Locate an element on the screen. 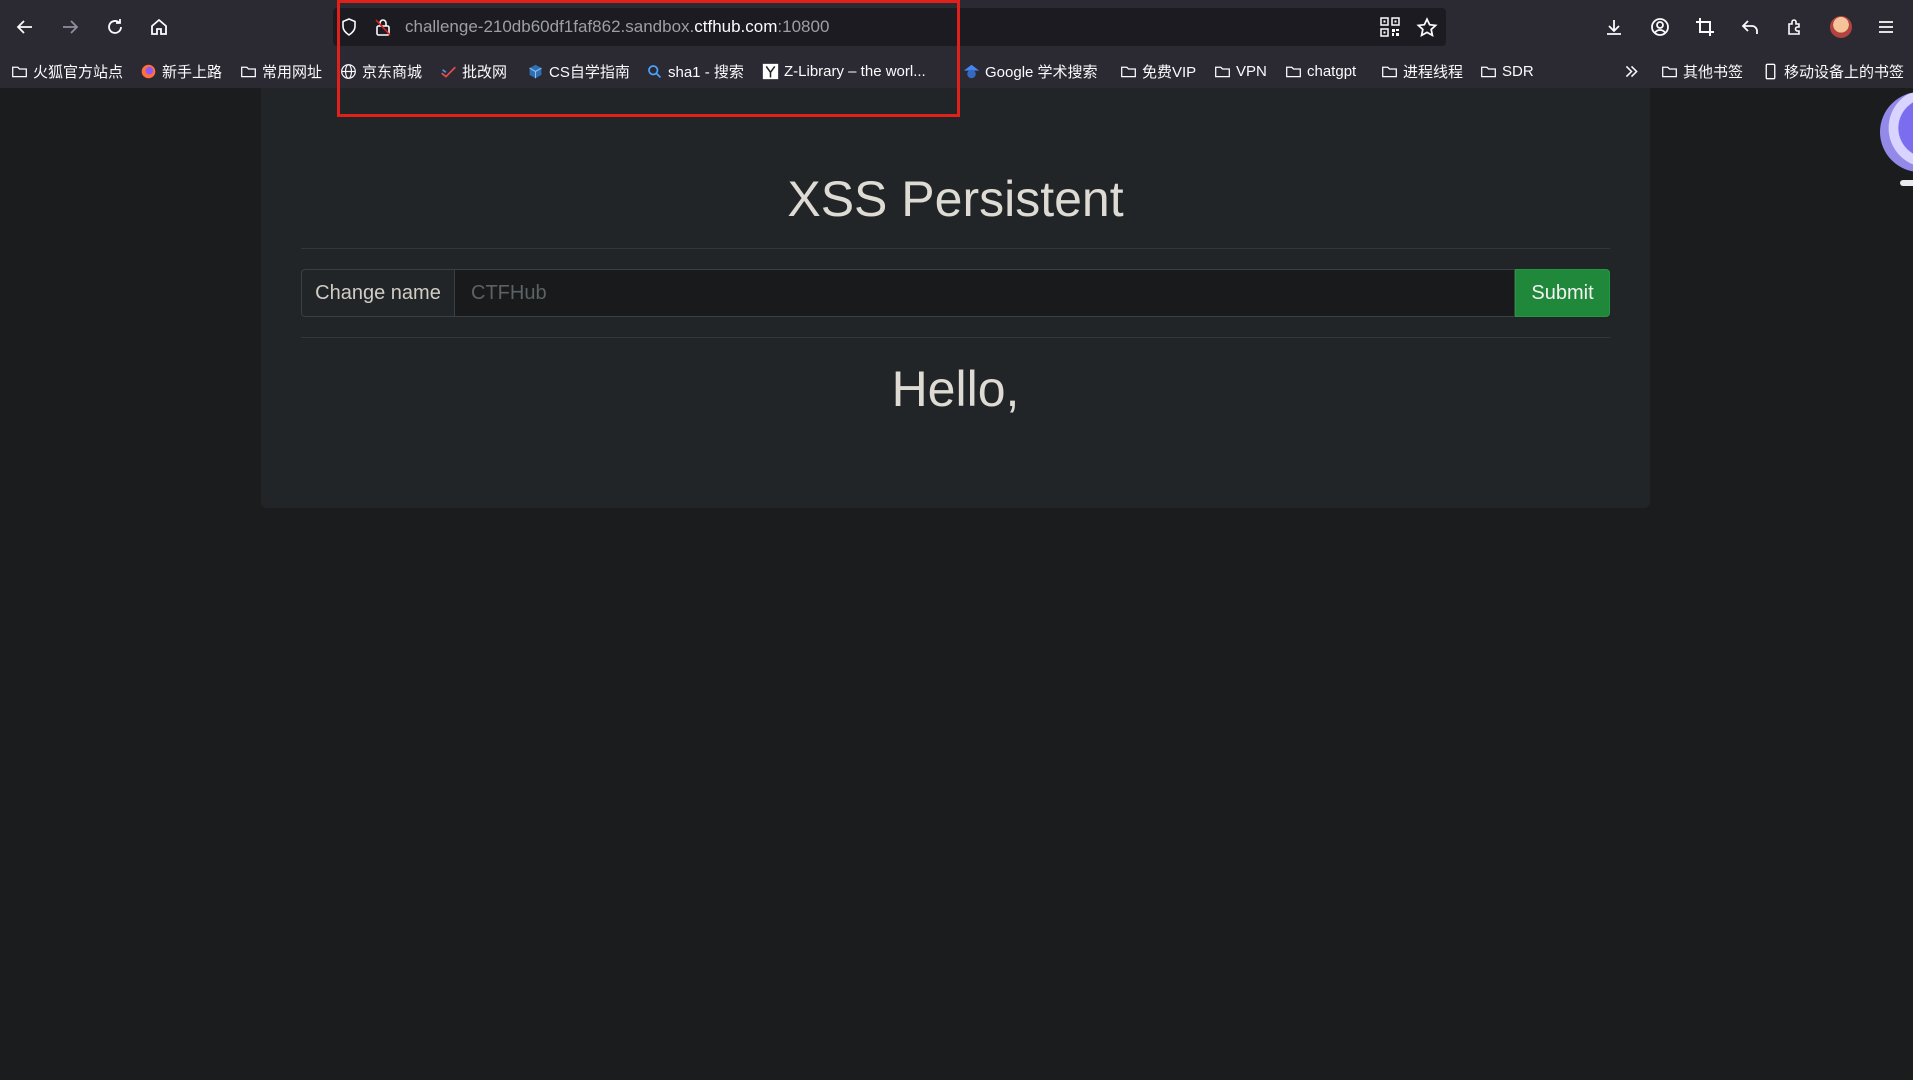  undo-button is located at coordinates (1750, 27).